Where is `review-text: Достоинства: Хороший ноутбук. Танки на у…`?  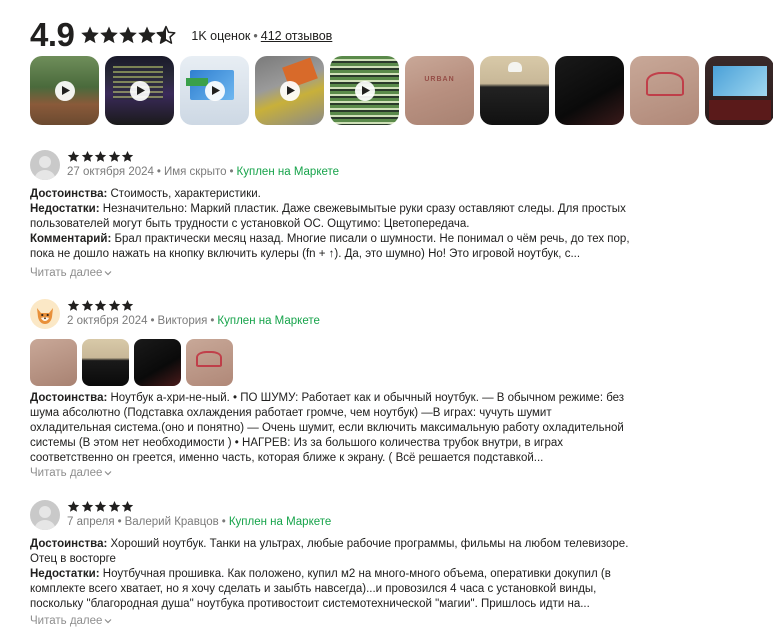
review-text: Достоинства: Хороший ноутбук. Танки на у… is located at coordinates (332, 574).